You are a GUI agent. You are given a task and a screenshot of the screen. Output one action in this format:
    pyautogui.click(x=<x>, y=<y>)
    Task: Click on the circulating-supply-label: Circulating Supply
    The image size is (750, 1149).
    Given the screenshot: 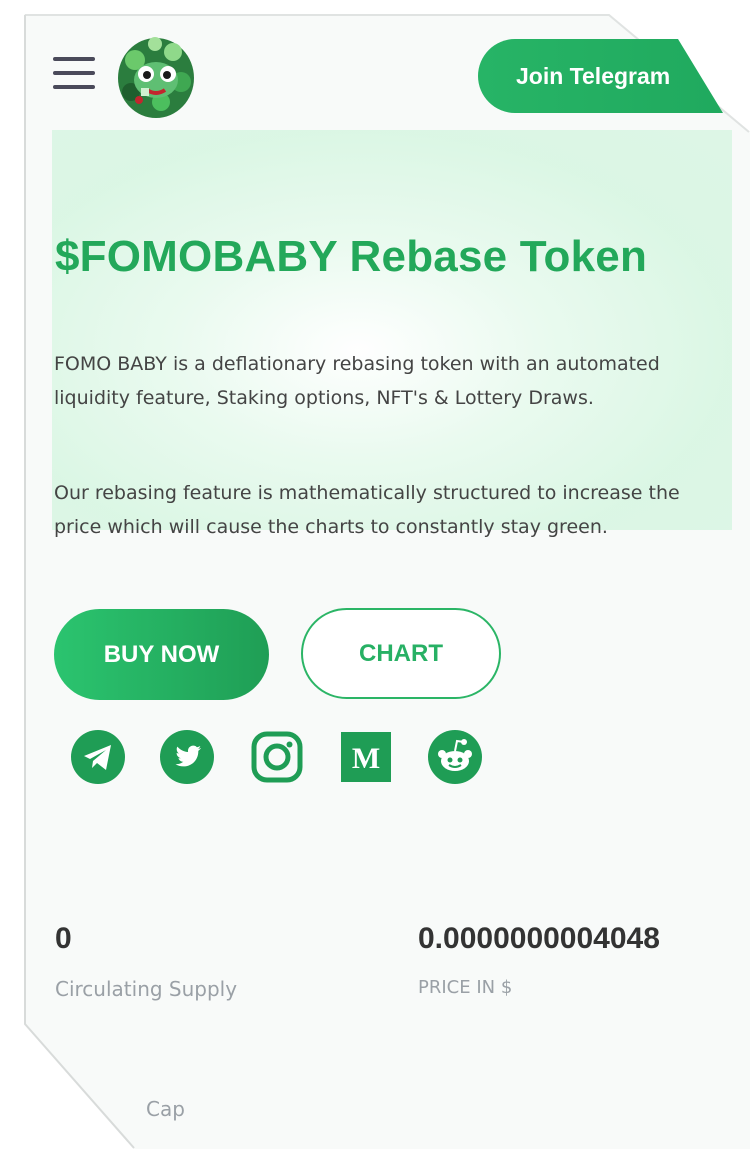 What is the action you would take?
    pyautogui.click(x=146, y=989)
    